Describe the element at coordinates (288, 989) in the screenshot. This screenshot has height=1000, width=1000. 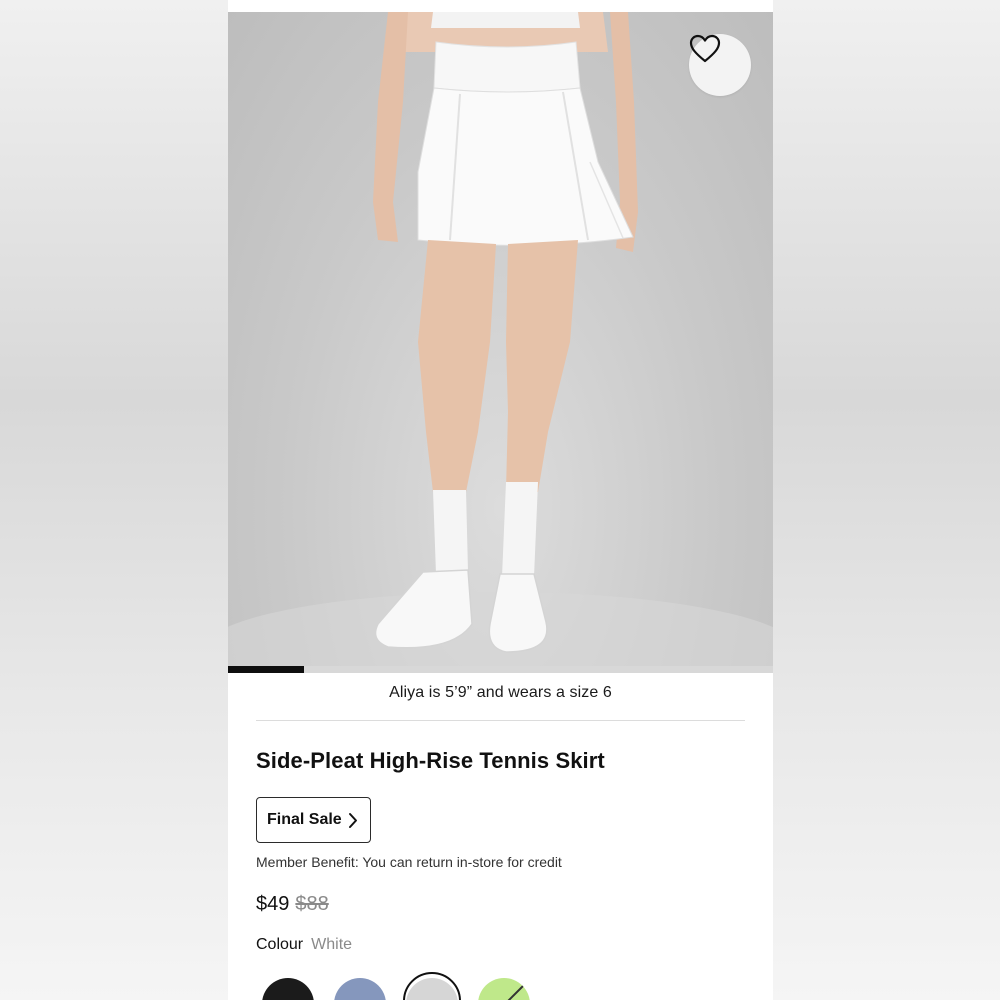
I see `colour-swatch-black` at that location.